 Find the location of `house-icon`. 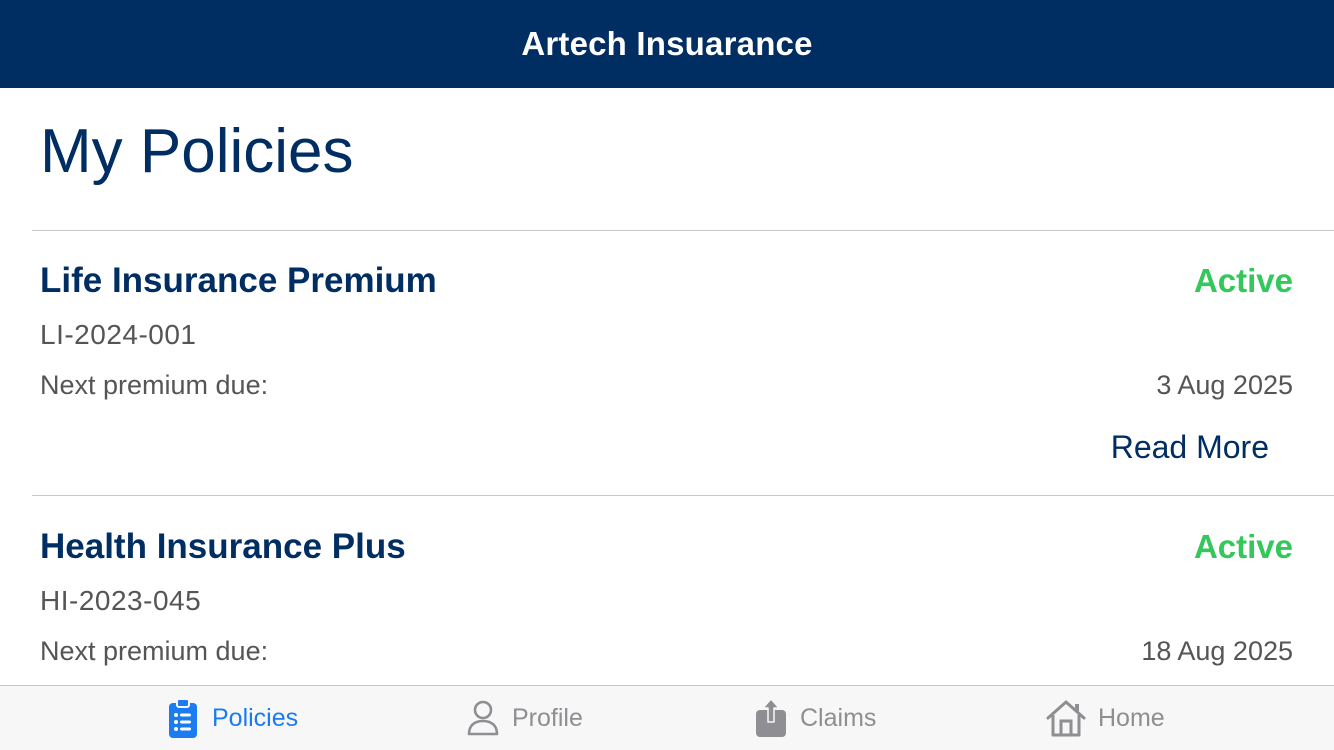

house-icon is located at coordinates (1066, 718).